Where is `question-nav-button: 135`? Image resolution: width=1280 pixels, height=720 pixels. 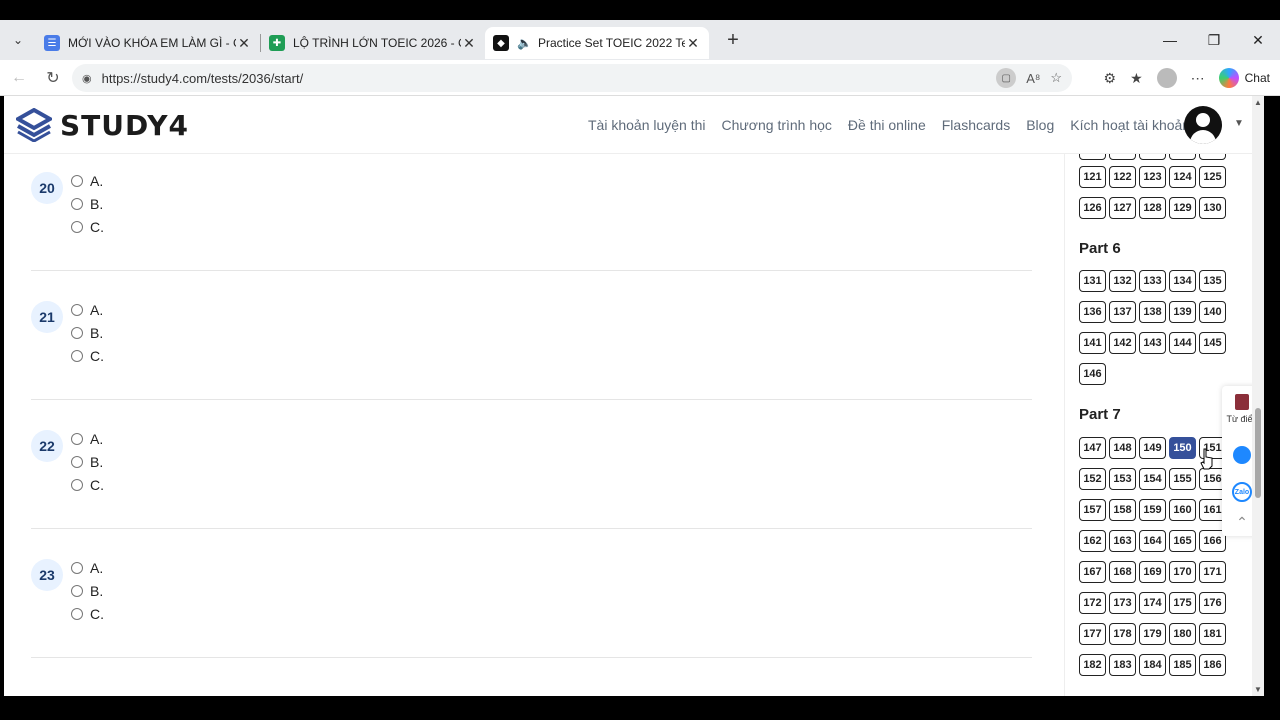 question-nav-button: 135 is located at coordinates (1212, 281).